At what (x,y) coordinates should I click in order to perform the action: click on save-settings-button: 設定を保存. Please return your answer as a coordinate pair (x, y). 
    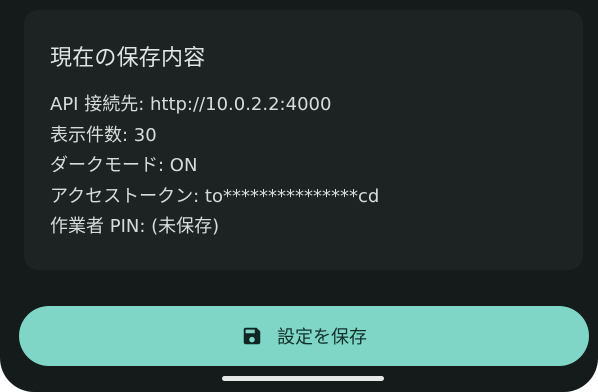
    Looking at the image, I should click on (304, 336).